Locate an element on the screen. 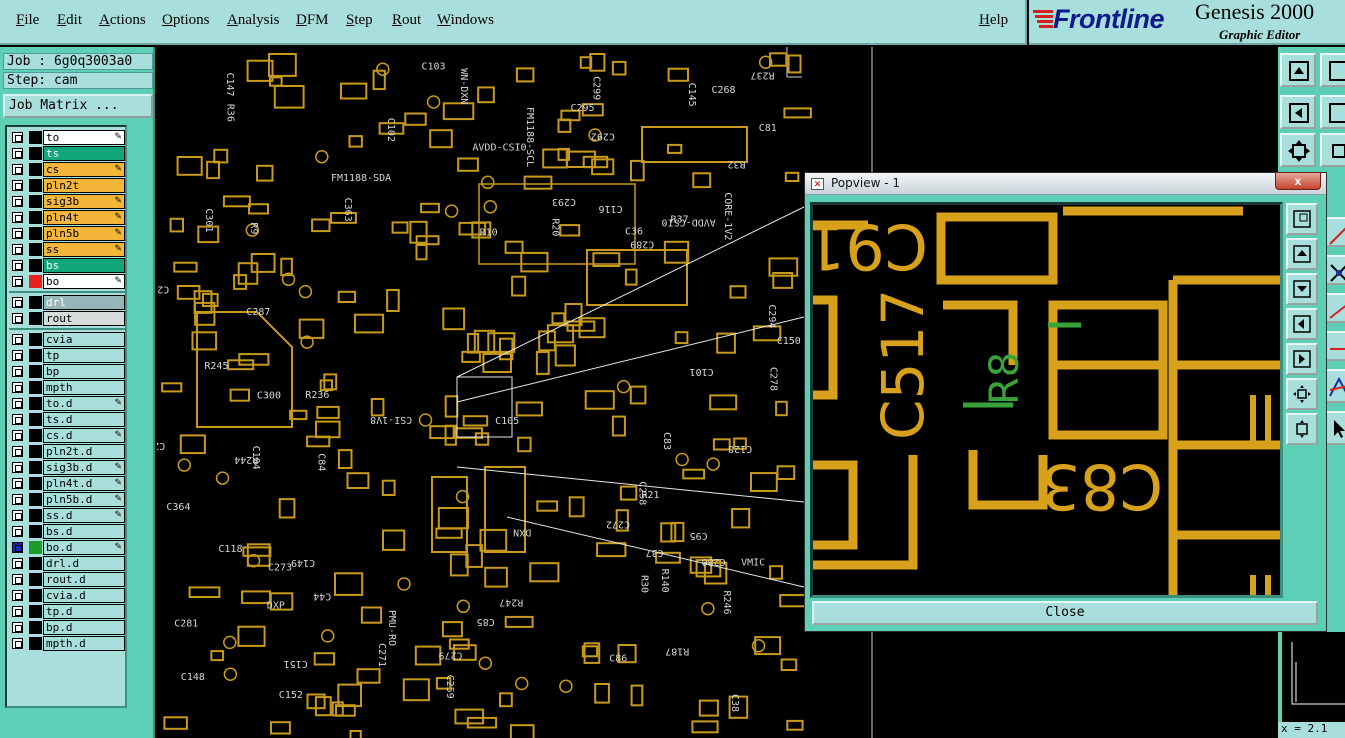 The width and height of the screenshot is (1345, 738). layer-row-bs: bs is located at coordinates (67, 265).